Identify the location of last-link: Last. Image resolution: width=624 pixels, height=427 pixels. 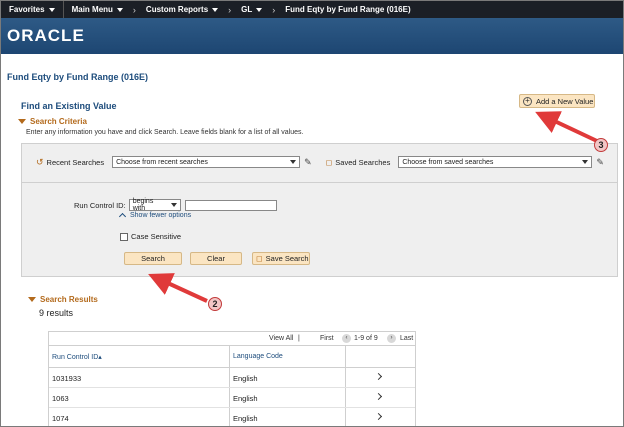
(406, 338).